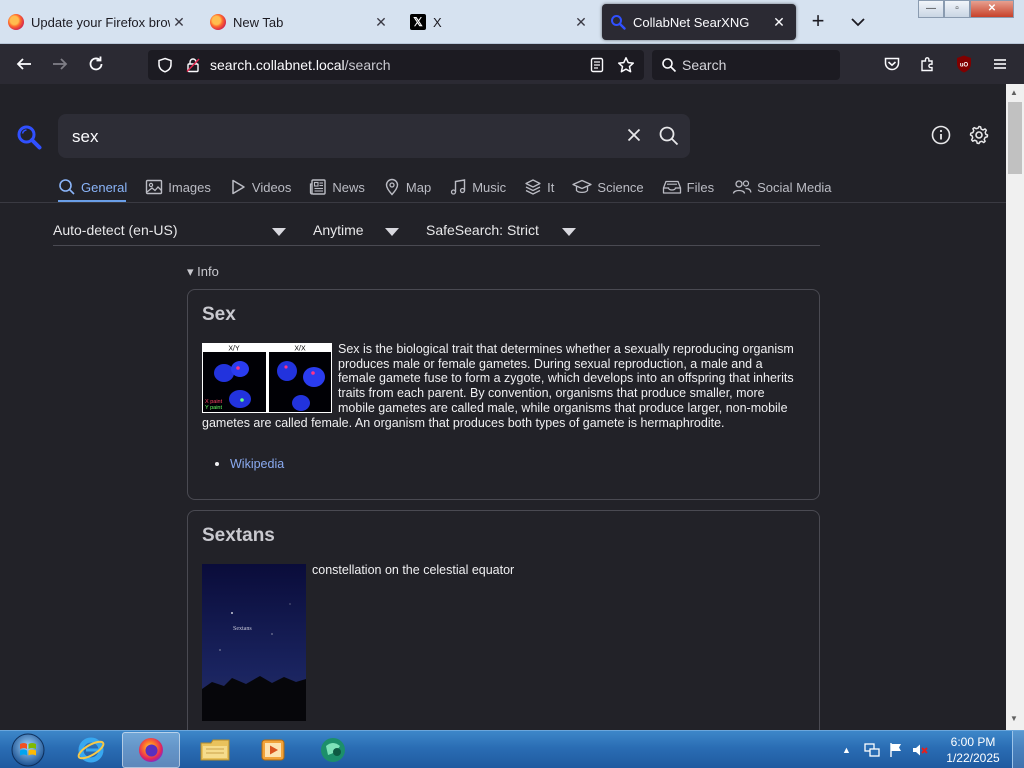 The height and width of the screenshot is (768, 1024). Describe the element at coordinates (892, 64) in the screenshot. I see `pocket-button` at that location.